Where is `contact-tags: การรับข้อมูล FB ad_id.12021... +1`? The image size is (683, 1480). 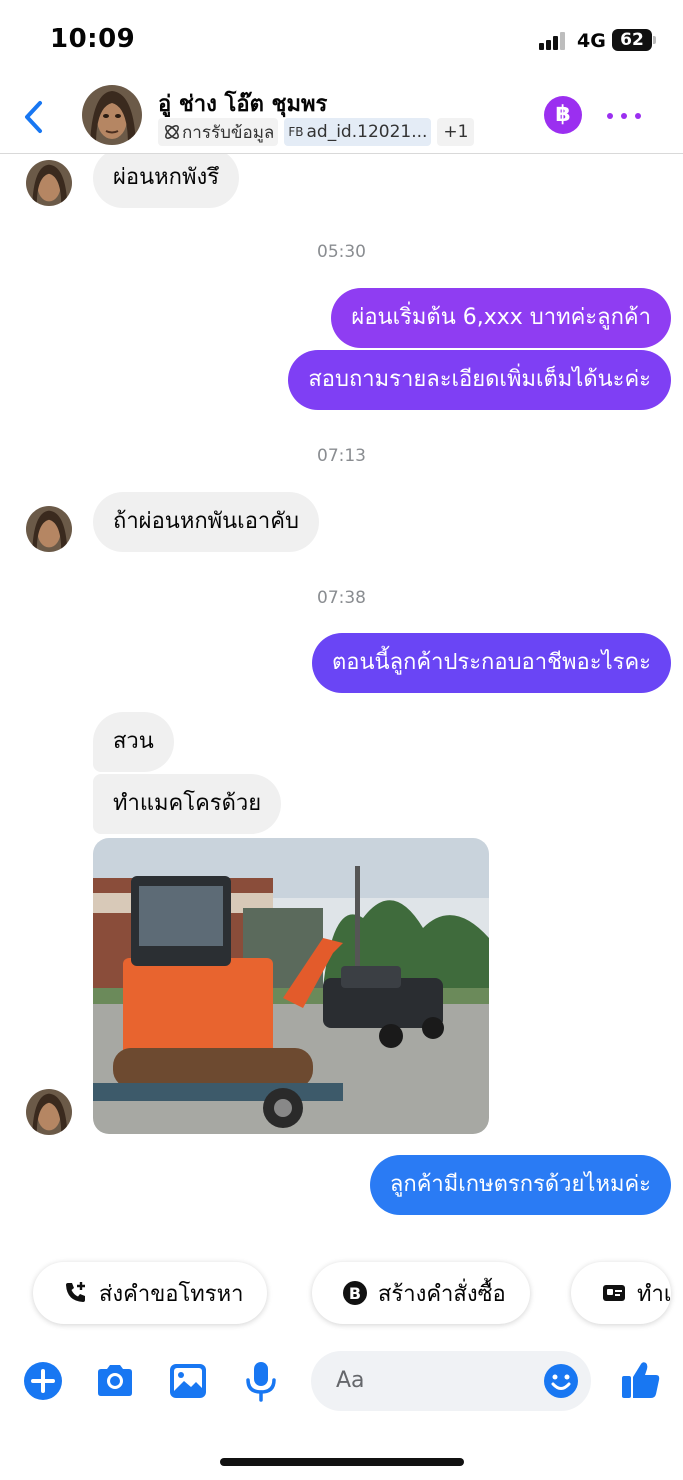
contact-tags: การรับข้อมูล FB ad_id.12021... +1 is located at coordinates (316, 132).